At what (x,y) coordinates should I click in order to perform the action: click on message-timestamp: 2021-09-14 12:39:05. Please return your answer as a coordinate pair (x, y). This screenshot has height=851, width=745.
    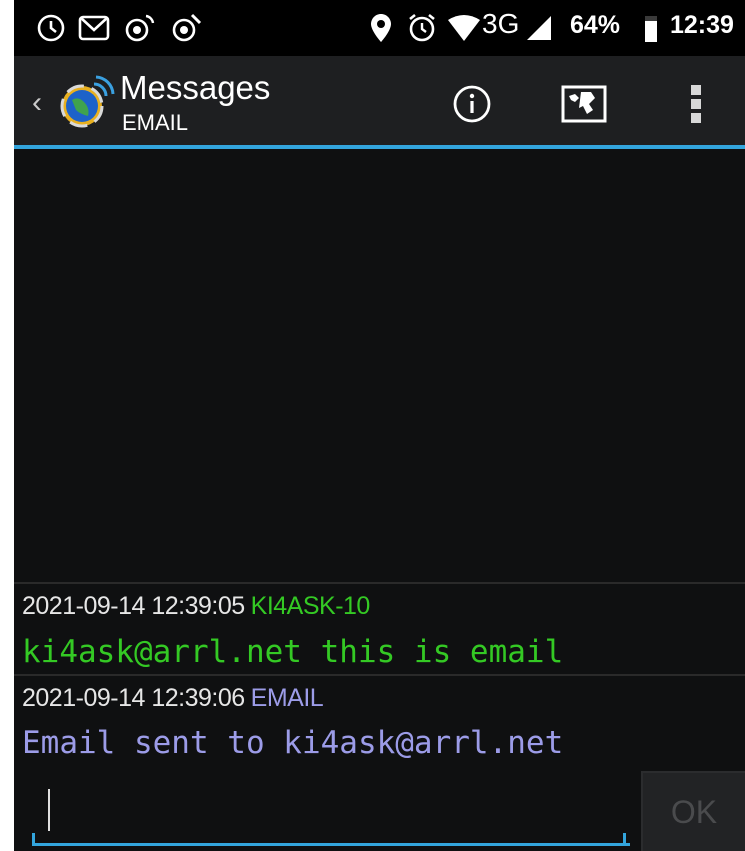
    Looking at the image, I should click on (133, 606).